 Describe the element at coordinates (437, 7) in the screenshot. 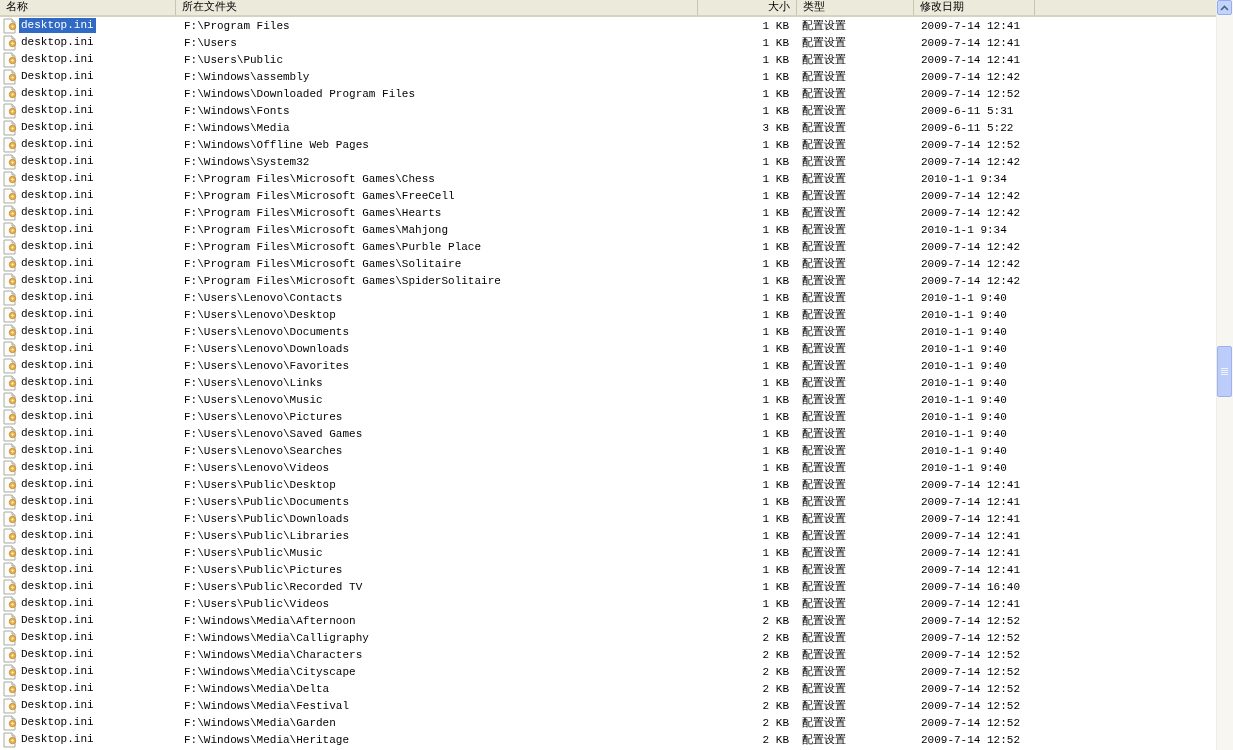

I see `column-header: 所在文件夹` at that location.